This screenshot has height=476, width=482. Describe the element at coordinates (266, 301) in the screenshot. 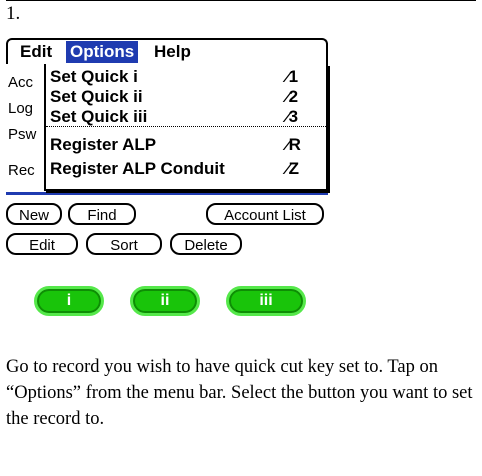

I see `quick-iii-button: iii` at that location.